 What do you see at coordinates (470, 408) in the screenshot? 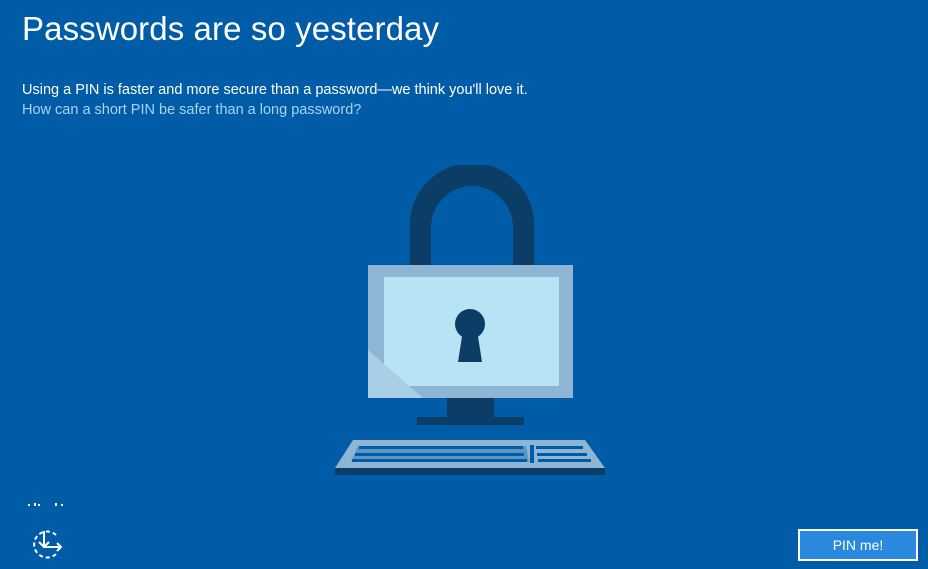
I see `monitor-neck` at bounding box center [470, 408].